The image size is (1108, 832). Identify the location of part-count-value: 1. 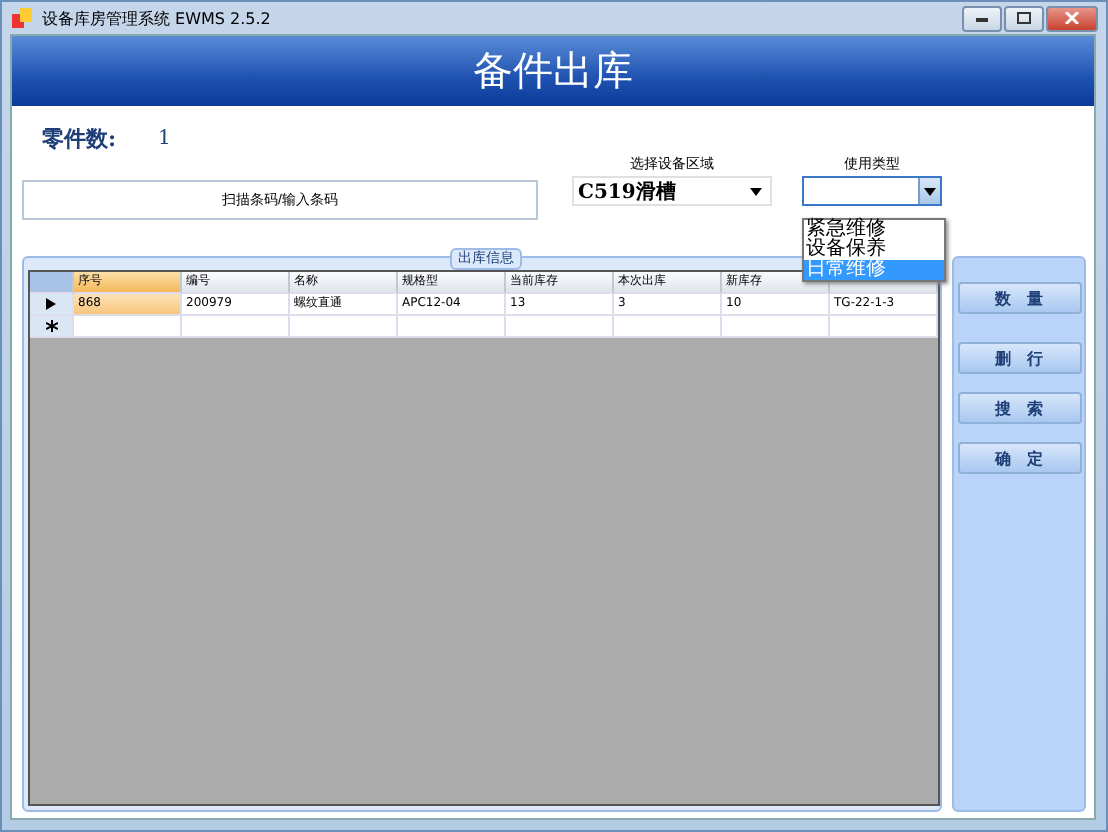
(164, 138).